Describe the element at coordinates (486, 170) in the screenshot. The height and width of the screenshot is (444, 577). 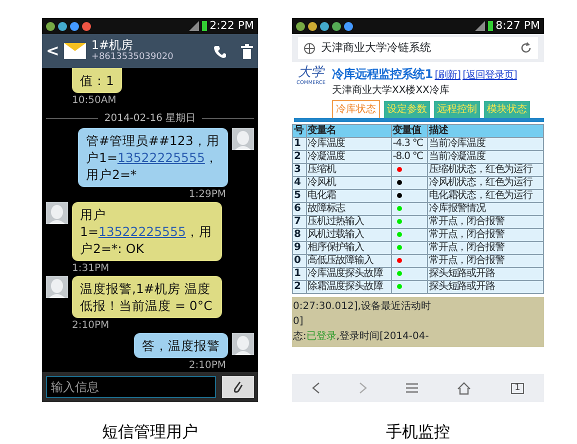
I see `table-cell: 压缩机状态，红色为运行` at that location.